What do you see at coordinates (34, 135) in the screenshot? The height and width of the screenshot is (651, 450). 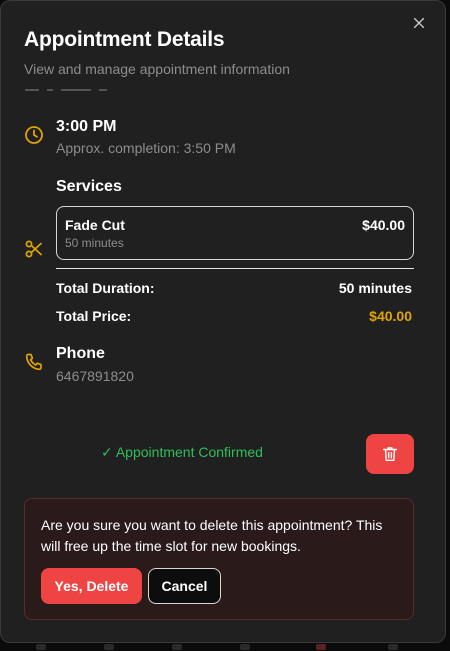 I see `clock-icon` at bounding box center [34, 135].